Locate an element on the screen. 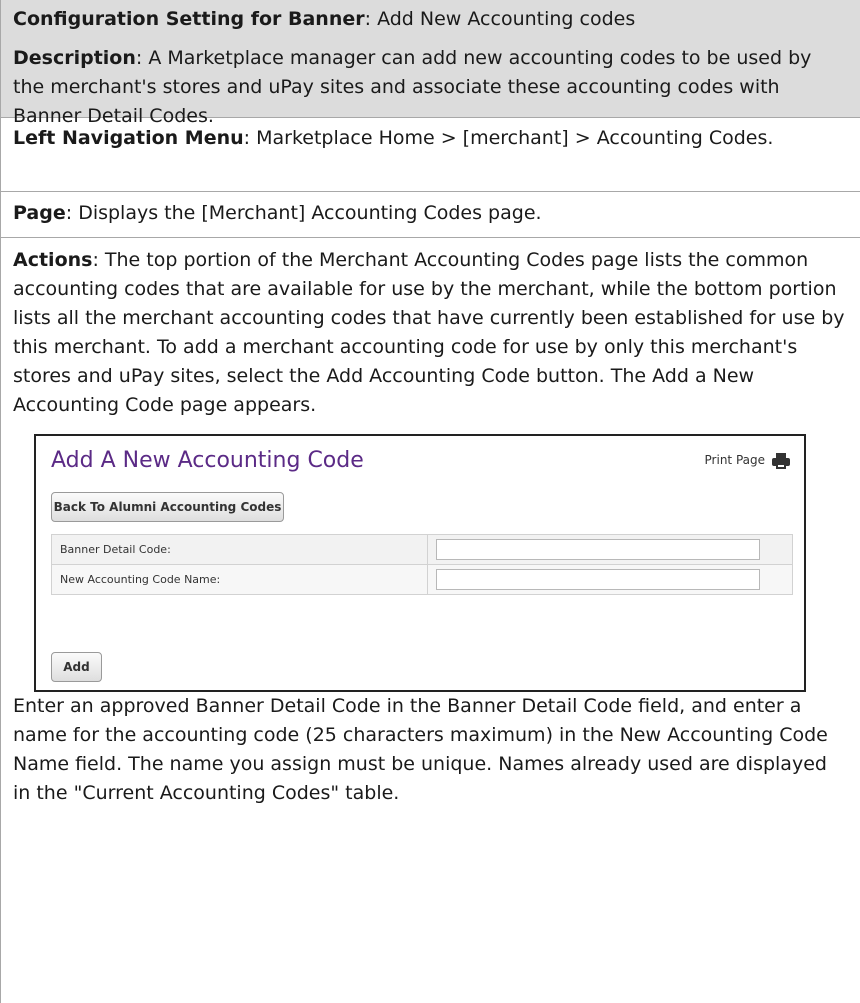  back-to-accounting-codes-button: Back To Alumni Accounting Codes is located at coordinates (167, 507).